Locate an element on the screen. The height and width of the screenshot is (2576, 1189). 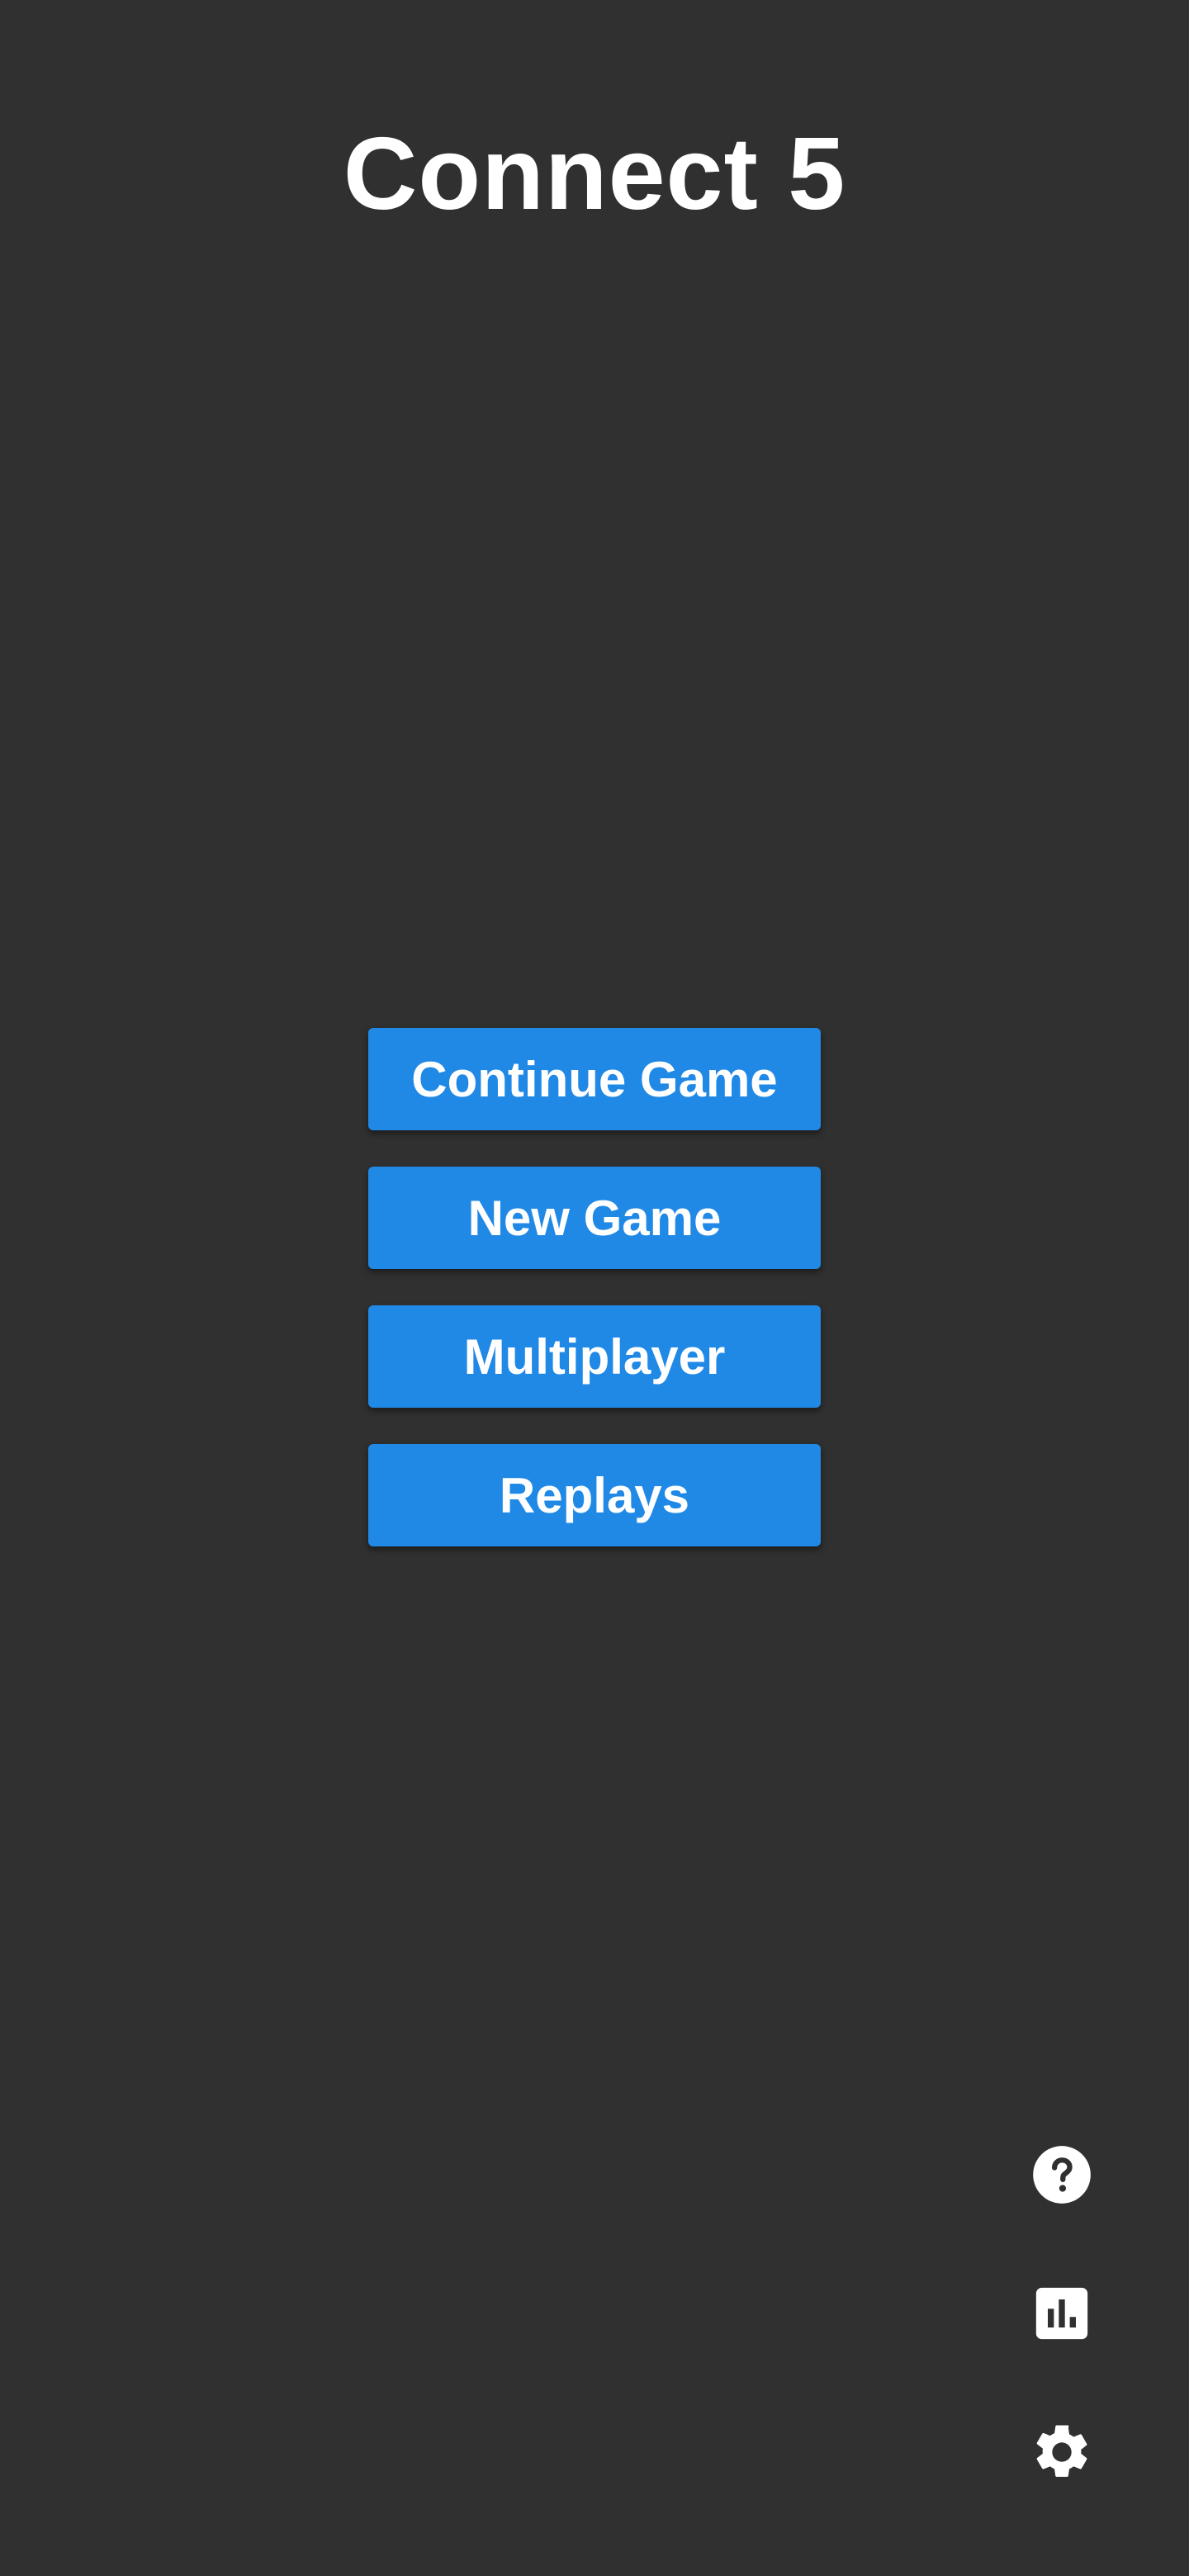
help-button is located at coordinates (1062, 2175).